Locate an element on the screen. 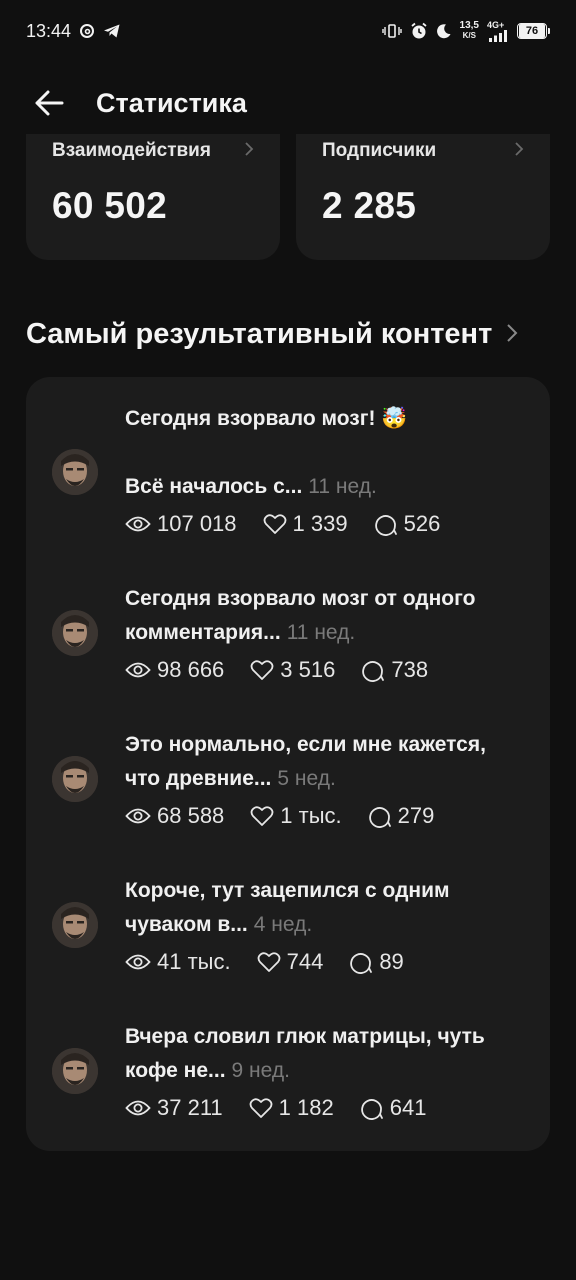 The height and width of the screenshot is (1280, 576). status-bar: 13:44 13,5 K/S 4G+ 76 is located at coordinates (288, 31).